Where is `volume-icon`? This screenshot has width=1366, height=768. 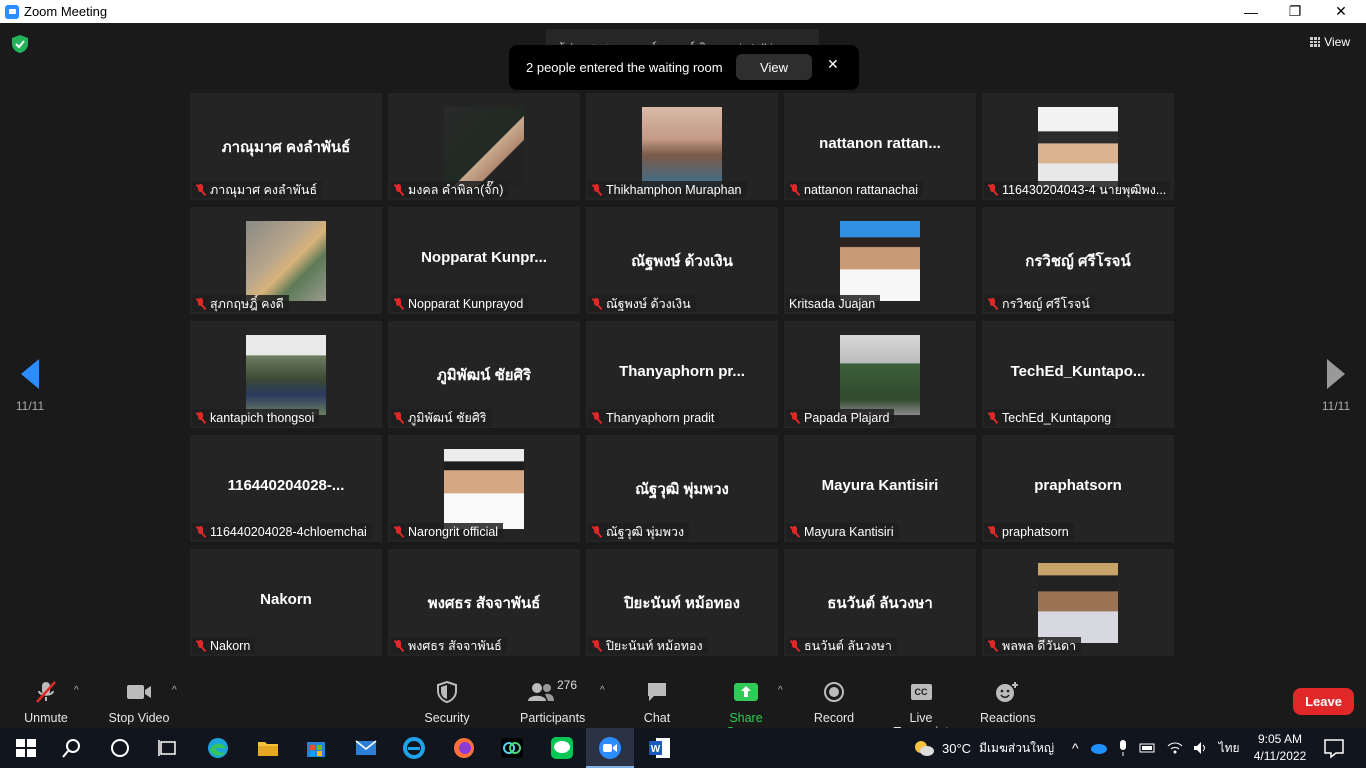 volume-icon is located at coordinates (1201, 748).